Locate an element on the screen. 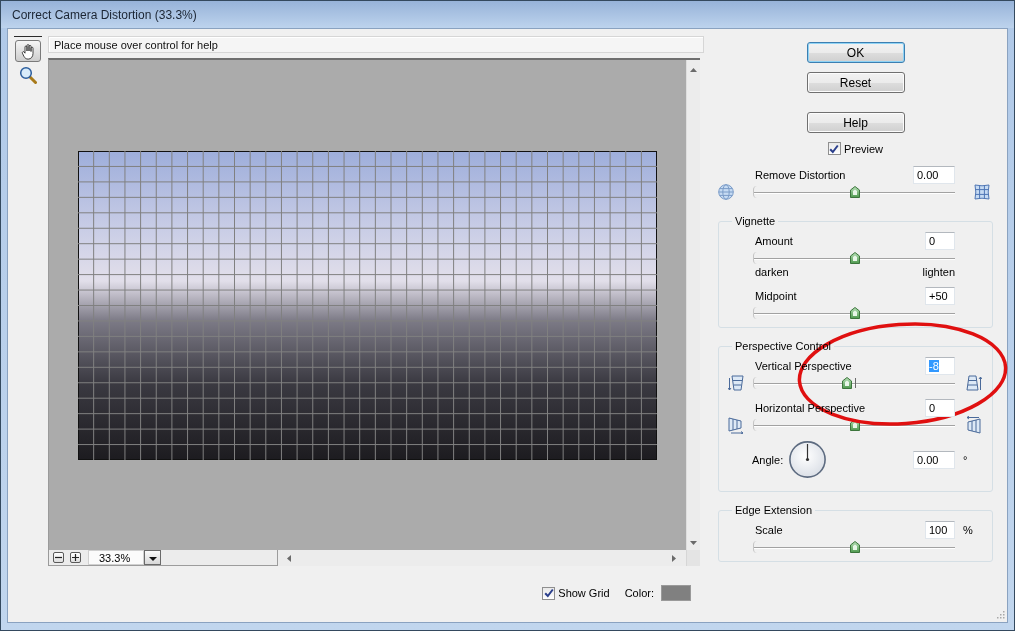 This screenshot has height=631, width=1015. checkbox-label: Preview is located at coordinates (863, 148).